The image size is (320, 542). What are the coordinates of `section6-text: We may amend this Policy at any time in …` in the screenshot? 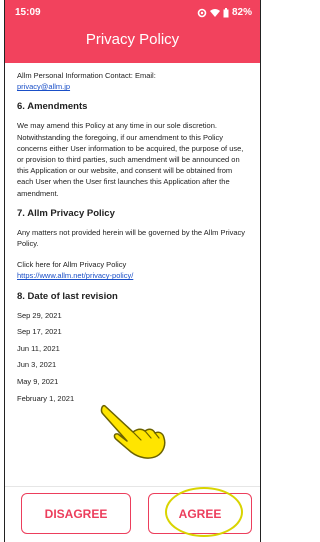 It's located at (130, 159).